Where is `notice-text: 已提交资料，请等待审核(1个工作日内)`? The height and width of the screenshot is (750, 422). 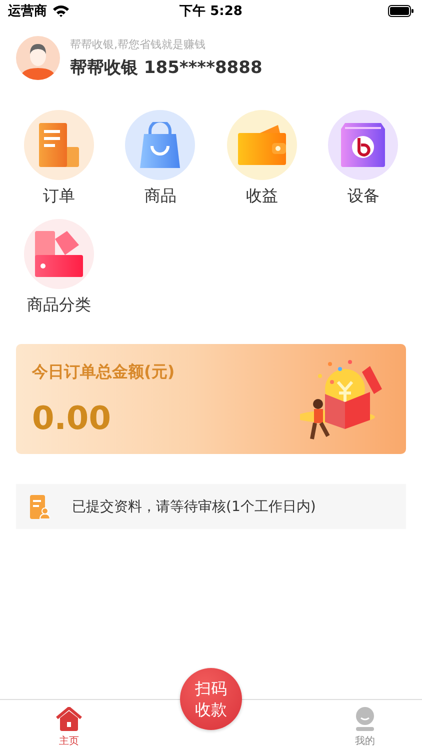
notice-text: 已提交资料，请等待审核(1个工作日内) is located at coordinates (194, 507).